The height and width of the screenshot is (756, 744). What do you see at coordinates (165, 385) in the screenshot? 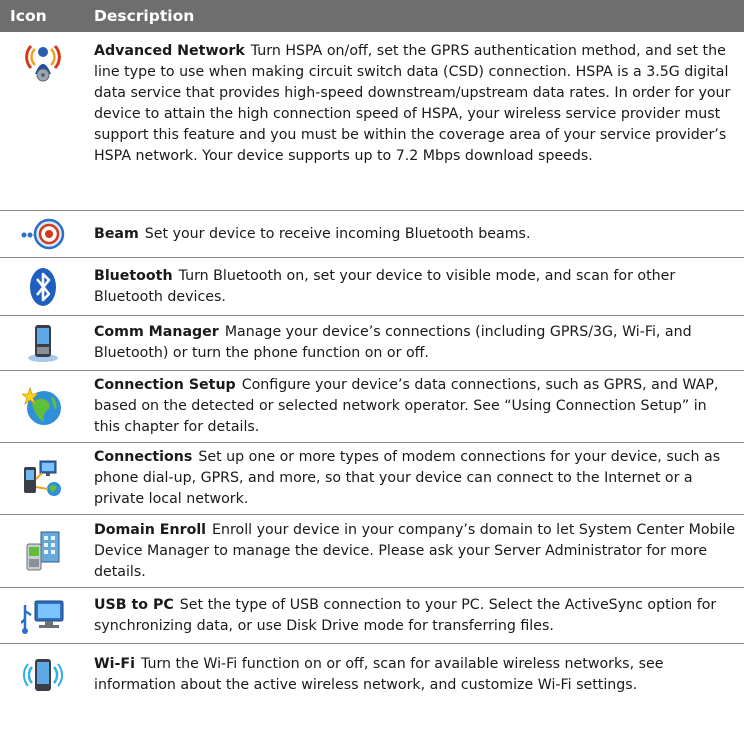
I see `setting-name: Connection Setup` at bounding box center [165, 385].